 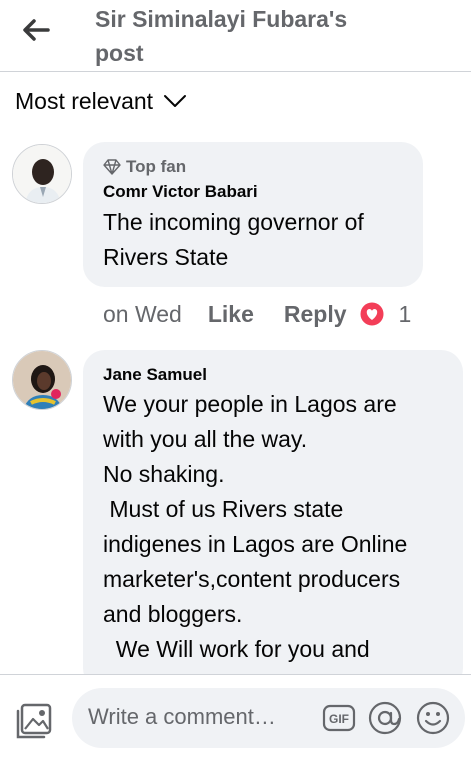 I want to click on comment-composer: Write a comment… GIF, so click(x=235, y=717).